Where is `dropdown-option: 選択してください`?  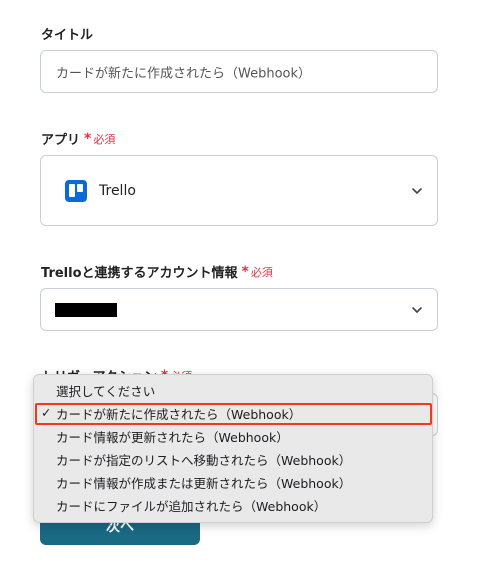 dropdown-option: 選択してください is located at coordinates (105, 392).